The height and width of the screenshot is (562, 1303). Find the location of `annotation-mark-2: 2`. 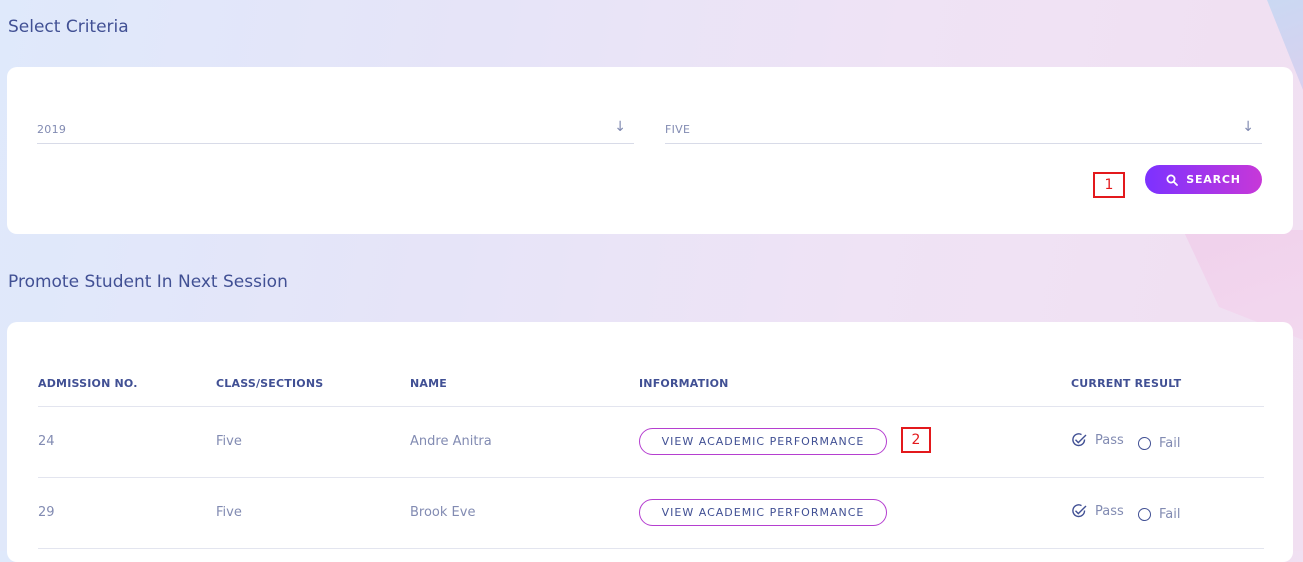

annotation-mark-2: 2 is located at coordinates (916, 440).